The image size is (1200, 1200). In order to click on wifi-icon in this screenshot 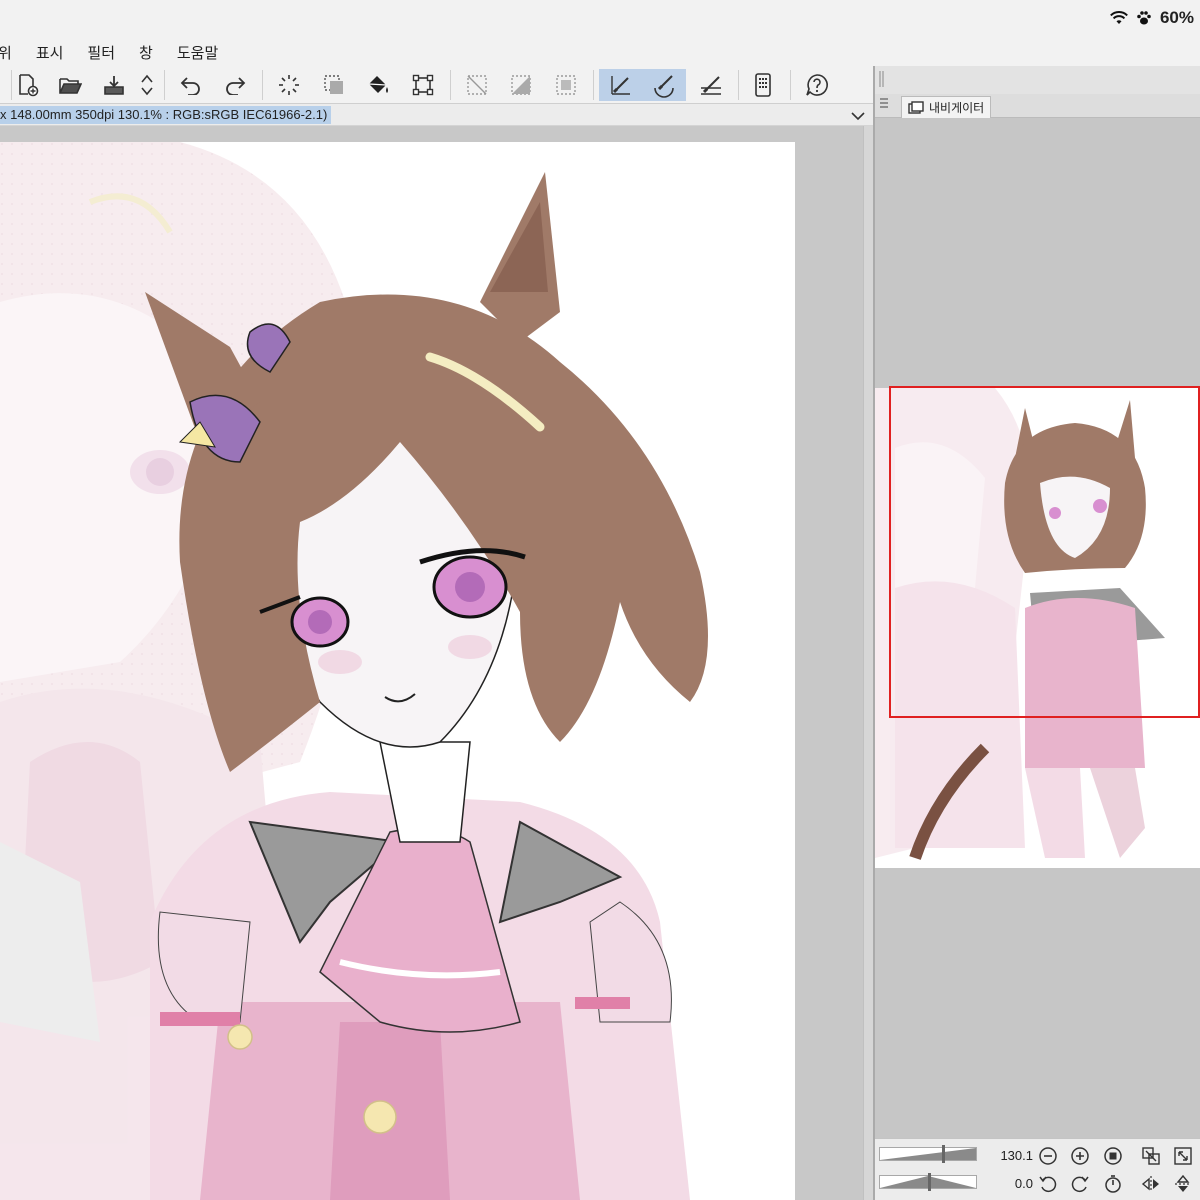, I will do `click(1119, 18)`.